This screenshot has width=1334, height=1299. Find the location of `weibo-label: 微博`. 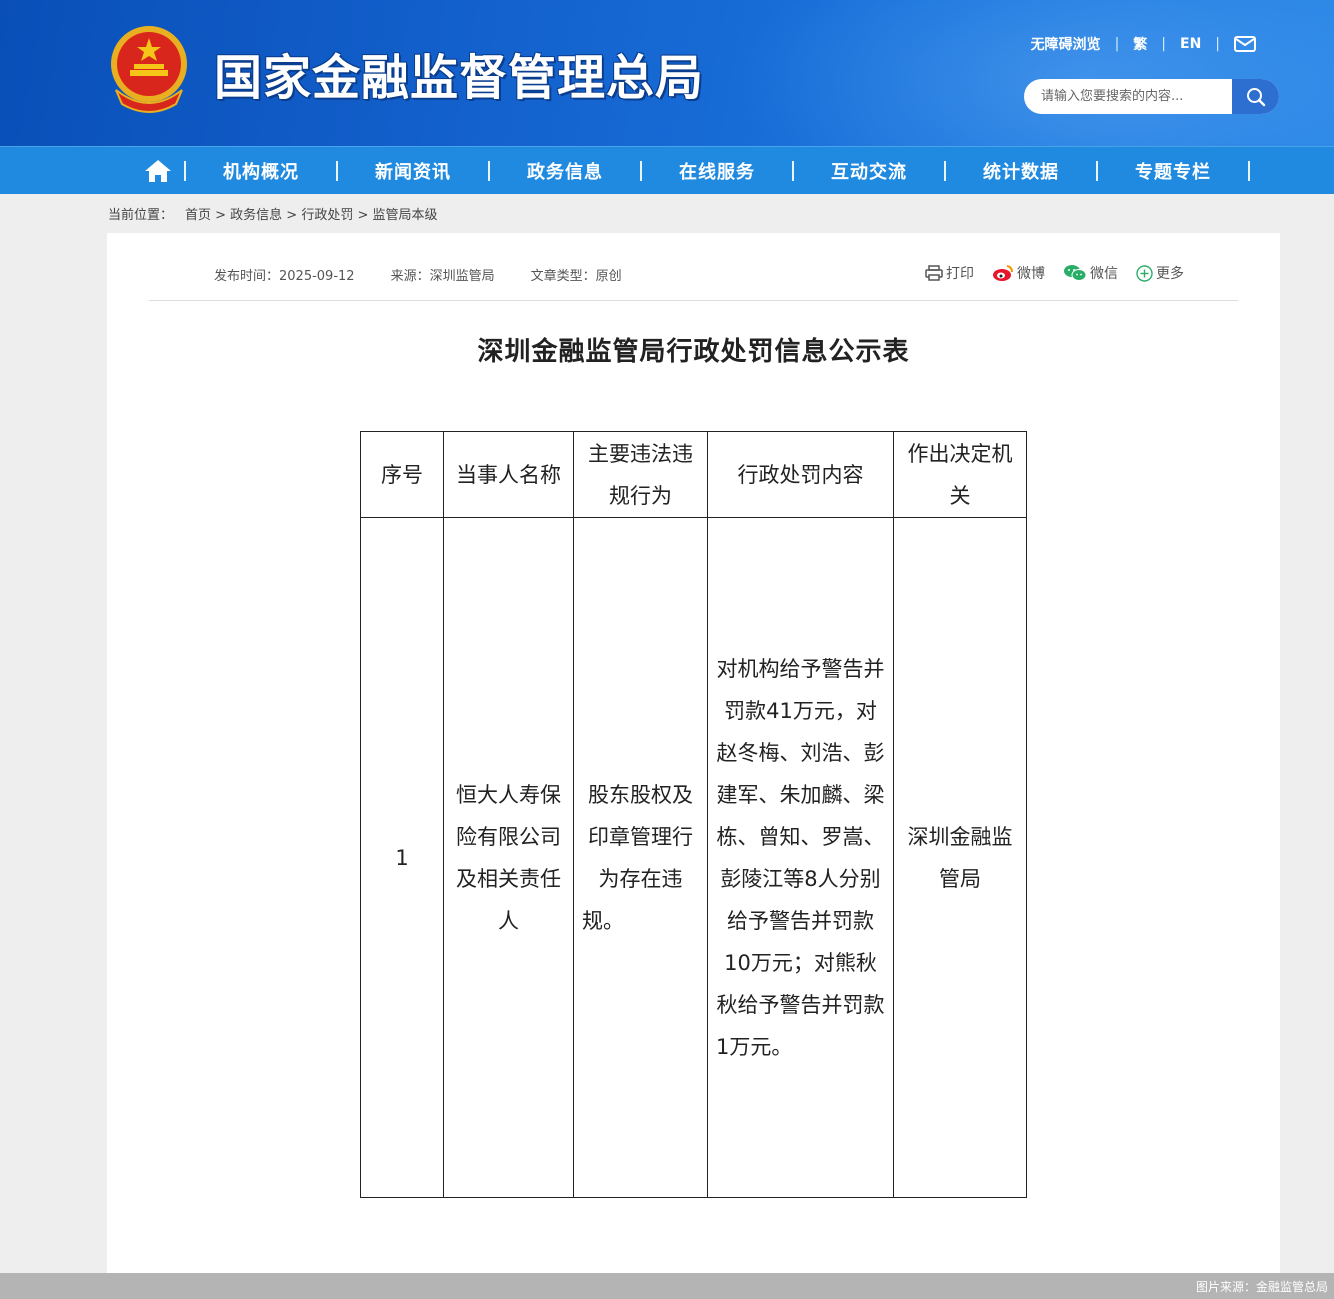

weibo-label: 微博 is located at coordinates (1031, 274).